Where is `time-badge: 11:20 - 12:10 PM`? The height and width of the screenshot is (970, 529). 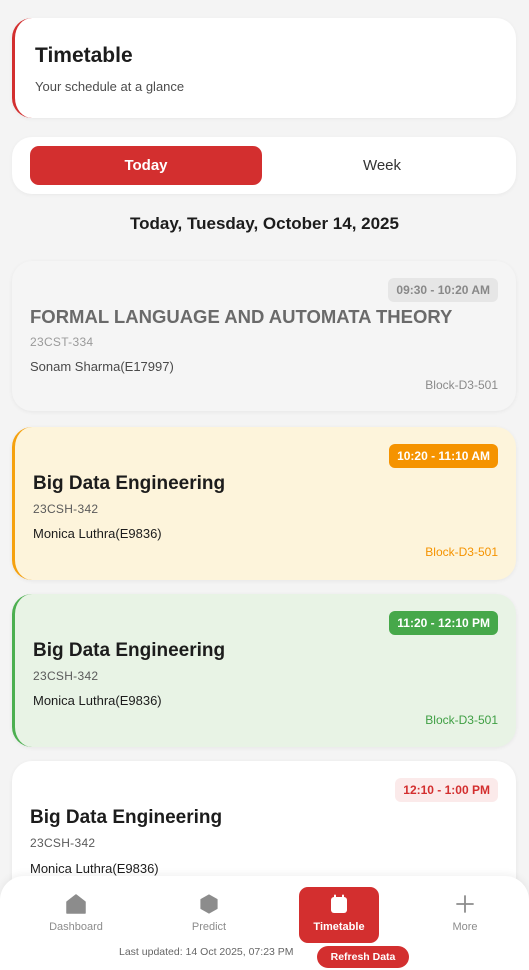
time-badge: 11:20 - 12:10 PM is located at coordinates (443, 623).